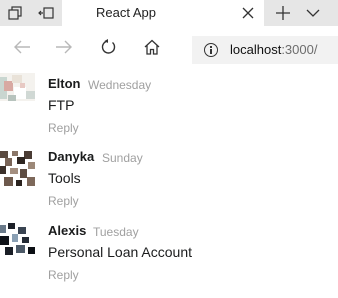  What do you see at coordinates (64, 178) in the screenshot?
I see `comment-text: Tools` at bounding box center [64, 178].